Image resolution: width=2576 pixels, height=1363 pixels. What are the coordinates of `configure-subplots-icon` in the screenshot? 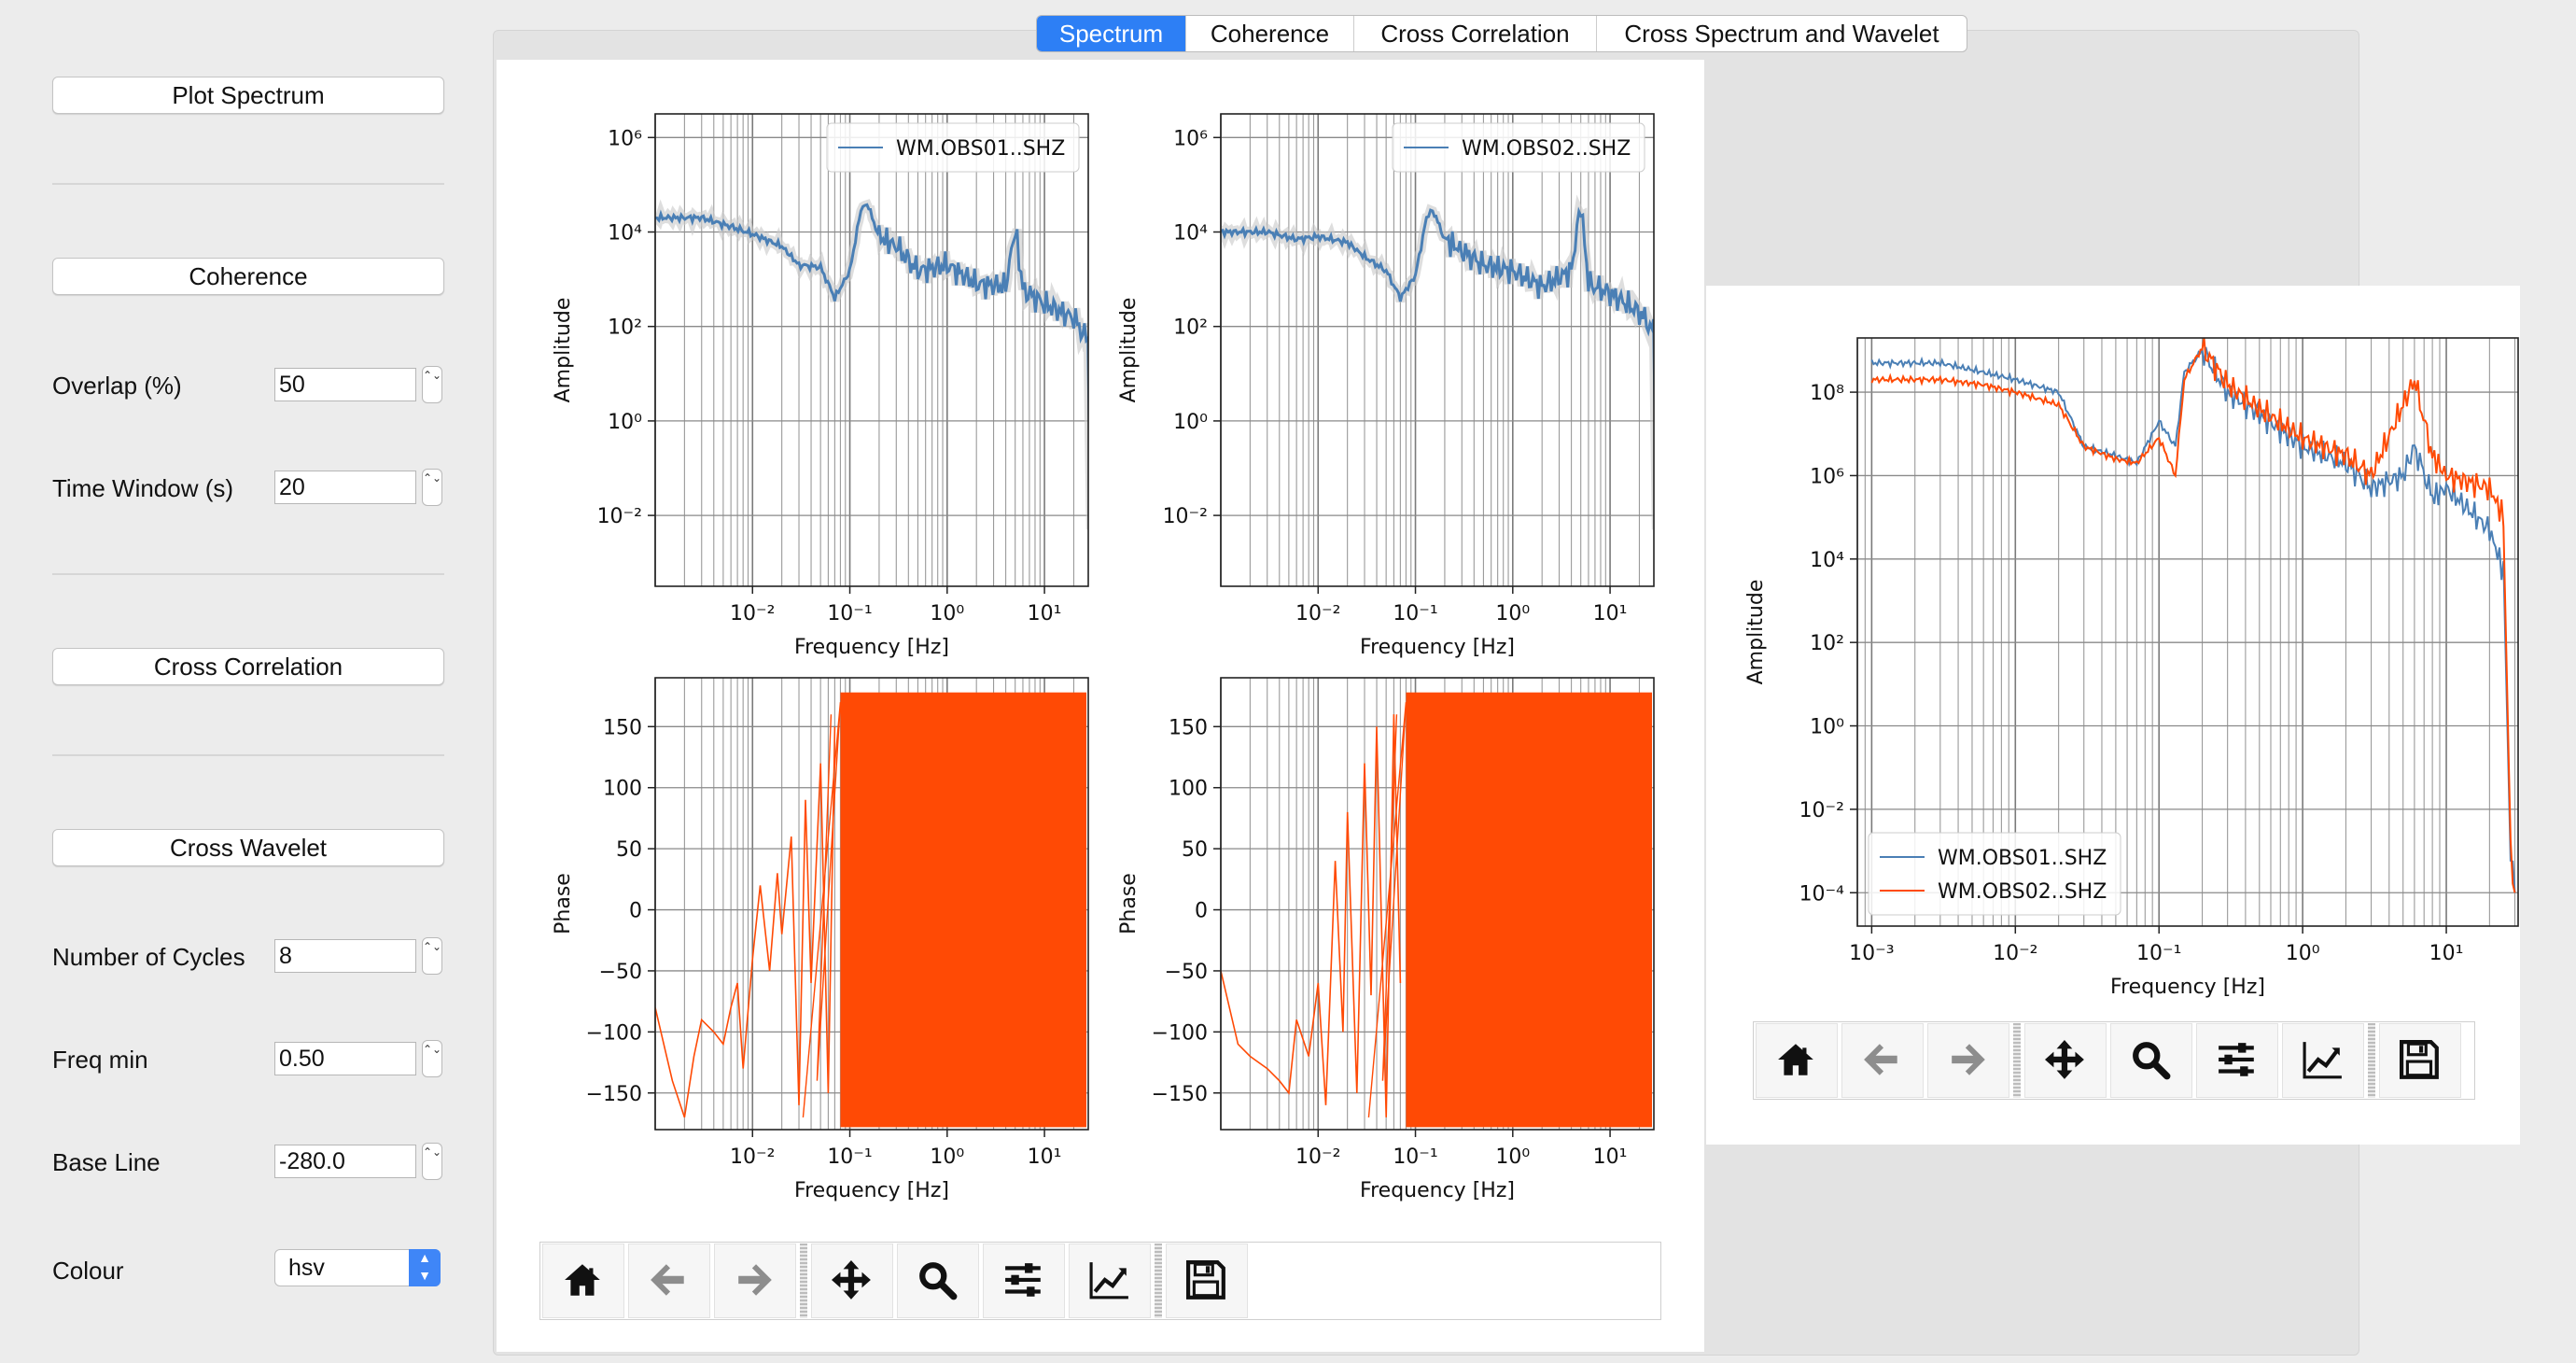 It's located at (1023, 1280).